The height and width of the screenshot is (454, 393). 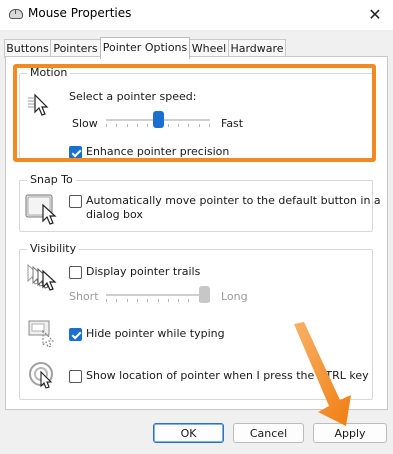 I want to click on show-location-icon, so click(x=41, y=375).